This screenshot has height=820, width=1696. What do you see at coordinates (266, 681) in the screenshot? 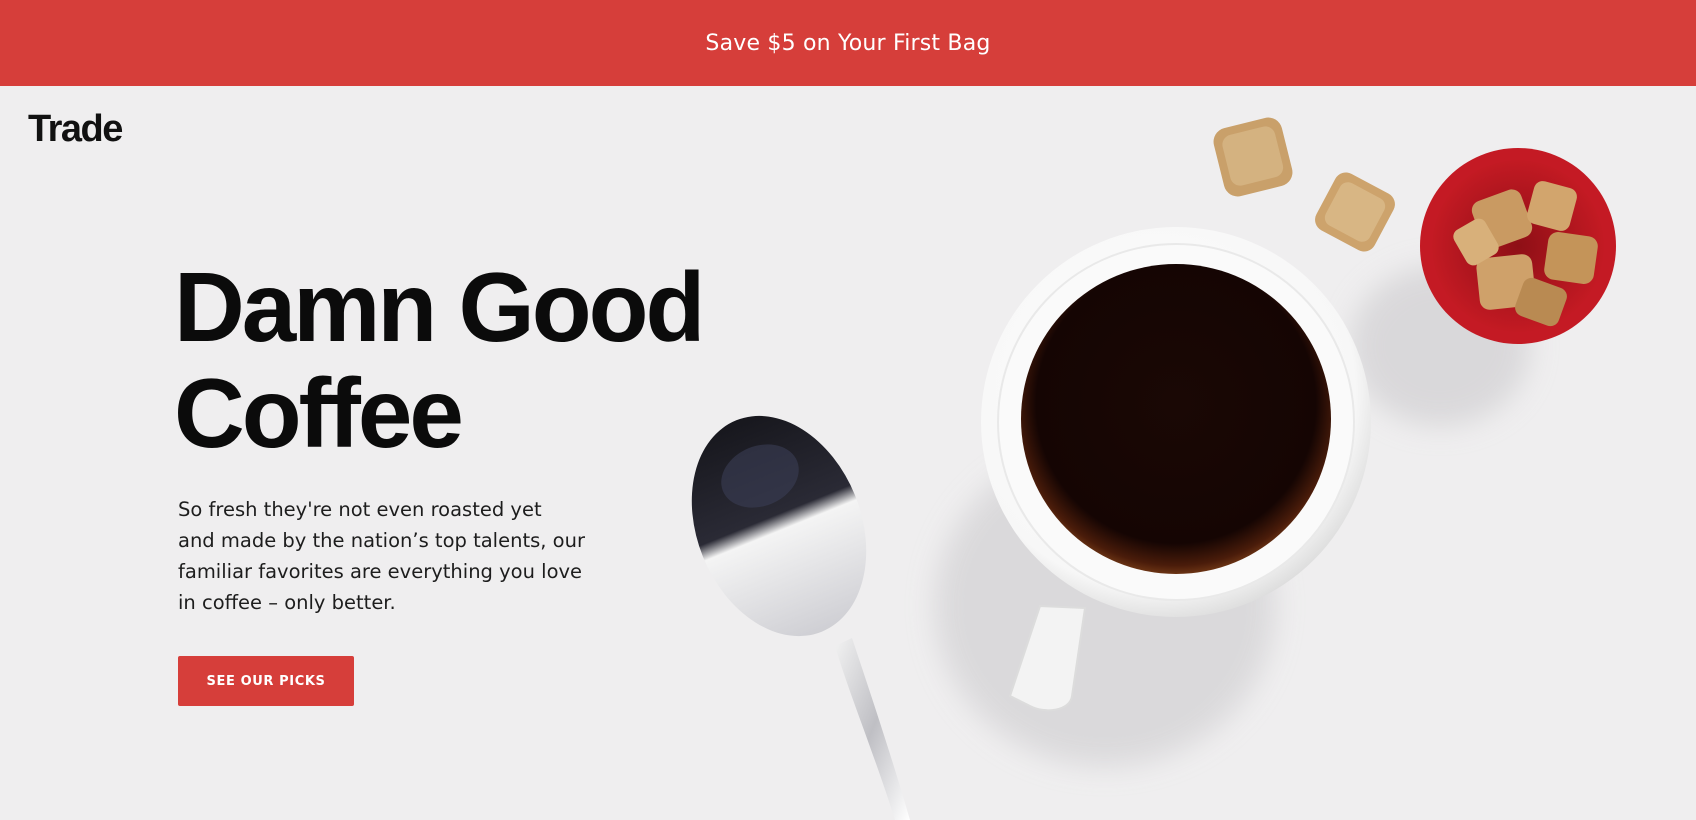
I see `see-our-picks-button: SEE OUR PICKS` at bounding box center [266, 681].